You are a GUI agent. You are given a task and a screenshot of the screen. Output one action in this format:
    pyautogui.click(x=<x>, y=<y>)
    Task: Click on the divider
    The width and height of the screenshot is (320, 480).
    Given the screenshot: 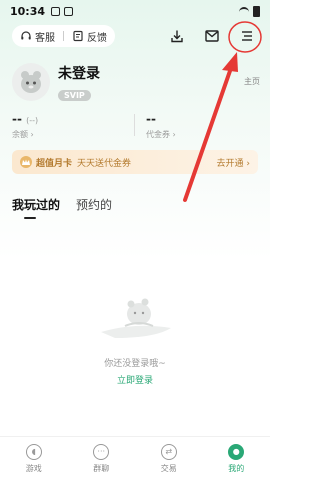 What is the action you would take?
    pyautogui.click(x=63, y=36)
    